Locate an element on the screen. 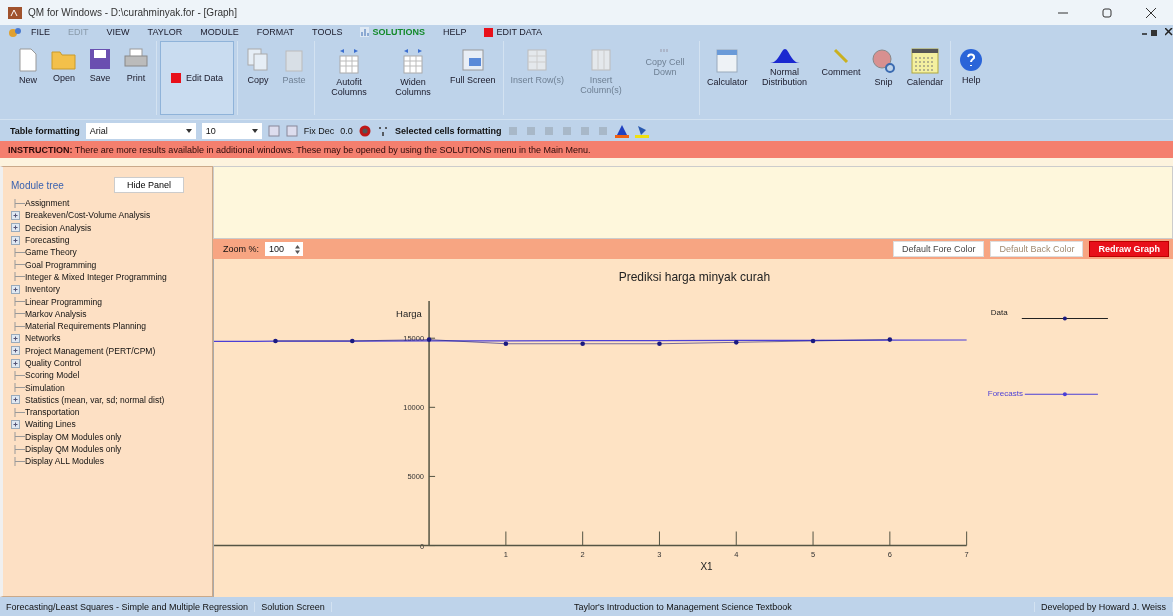 This screenshot has height=616, width=1173. window-title: QM for Windows - D:\curahminyak.for - [Graph] is located at coordinates (133, 12).